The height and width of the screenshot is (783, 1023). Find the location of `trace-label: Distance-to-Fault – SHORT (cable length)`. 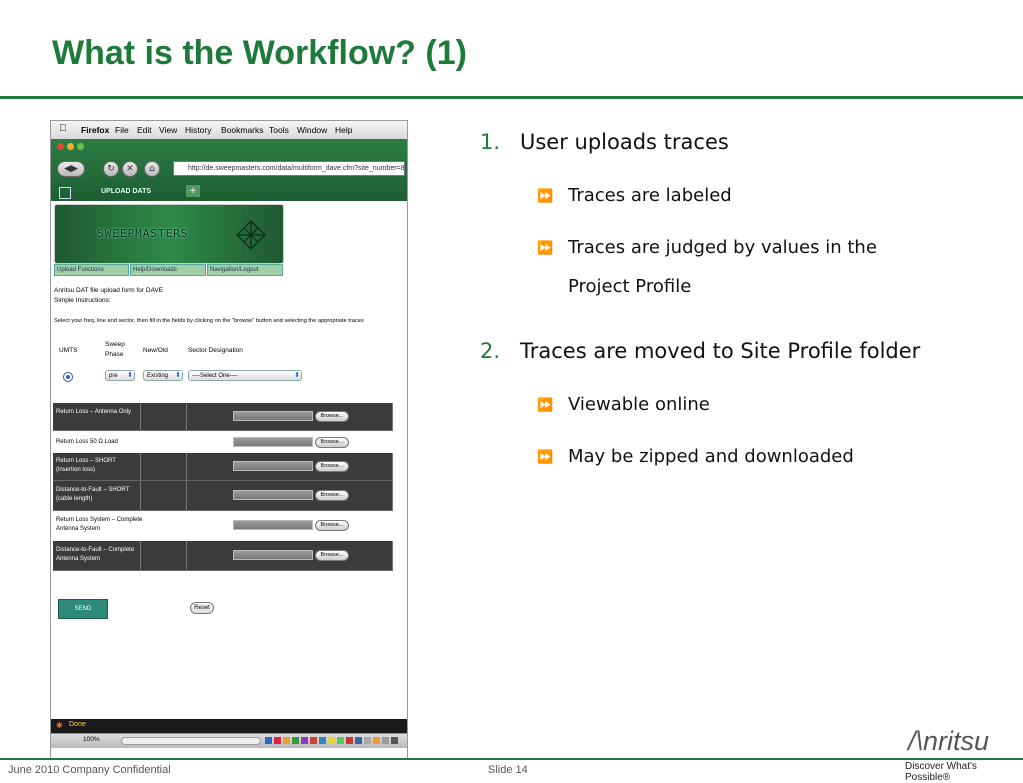

trace-label: Distance-to-Fault – SHORT (cable length) is located at coordinates (93, 494).